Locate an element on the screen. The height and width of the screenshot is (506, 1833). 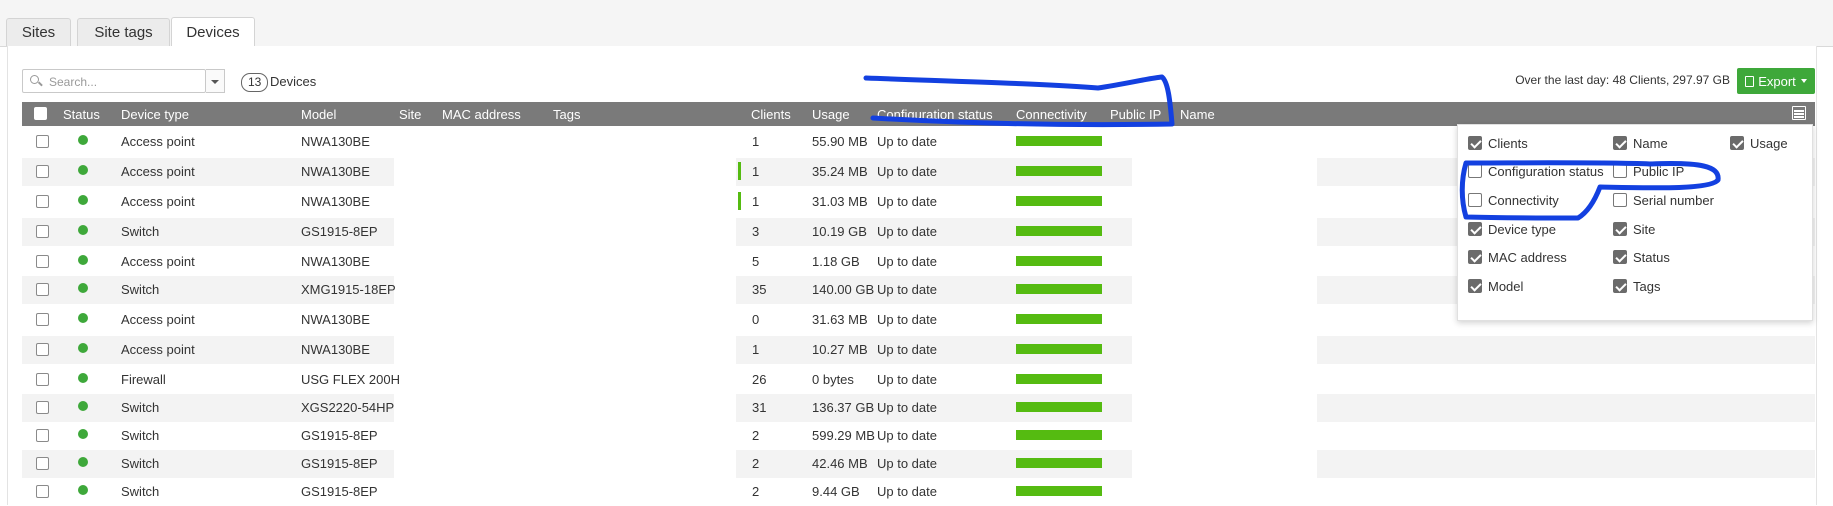
search-input is located at coordinates (124, 82).